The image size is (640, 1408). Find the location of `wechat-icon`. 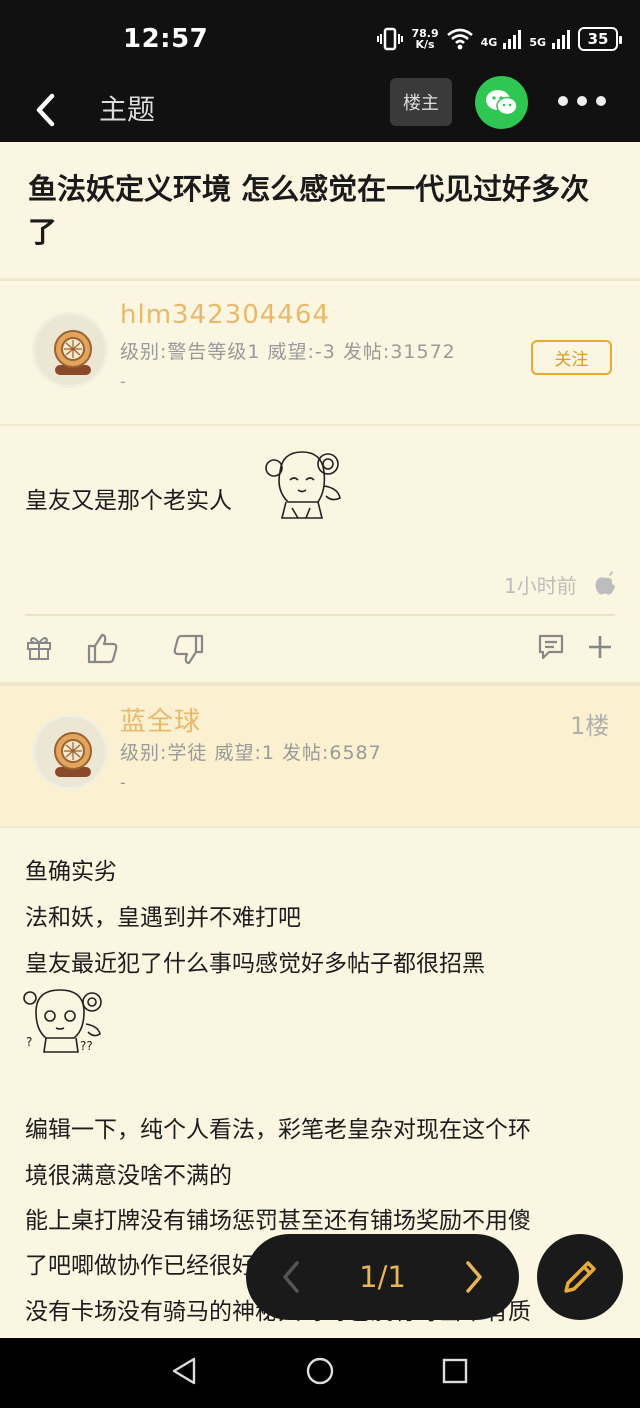

wechat-icon is located at coordinates (501, 102).